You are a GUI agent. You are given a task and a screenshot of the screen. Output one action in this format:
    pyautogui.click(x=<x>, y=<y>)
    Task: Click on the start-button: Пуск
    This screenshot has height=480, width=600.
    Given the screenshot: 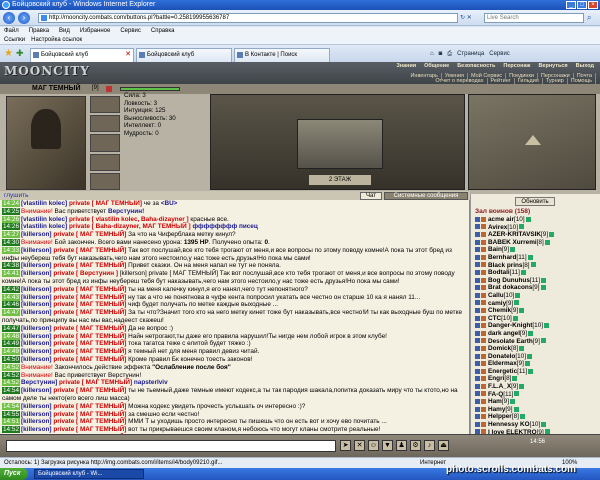 What is the action you would take?
    pyautogui.click(x=14, y=474)
    